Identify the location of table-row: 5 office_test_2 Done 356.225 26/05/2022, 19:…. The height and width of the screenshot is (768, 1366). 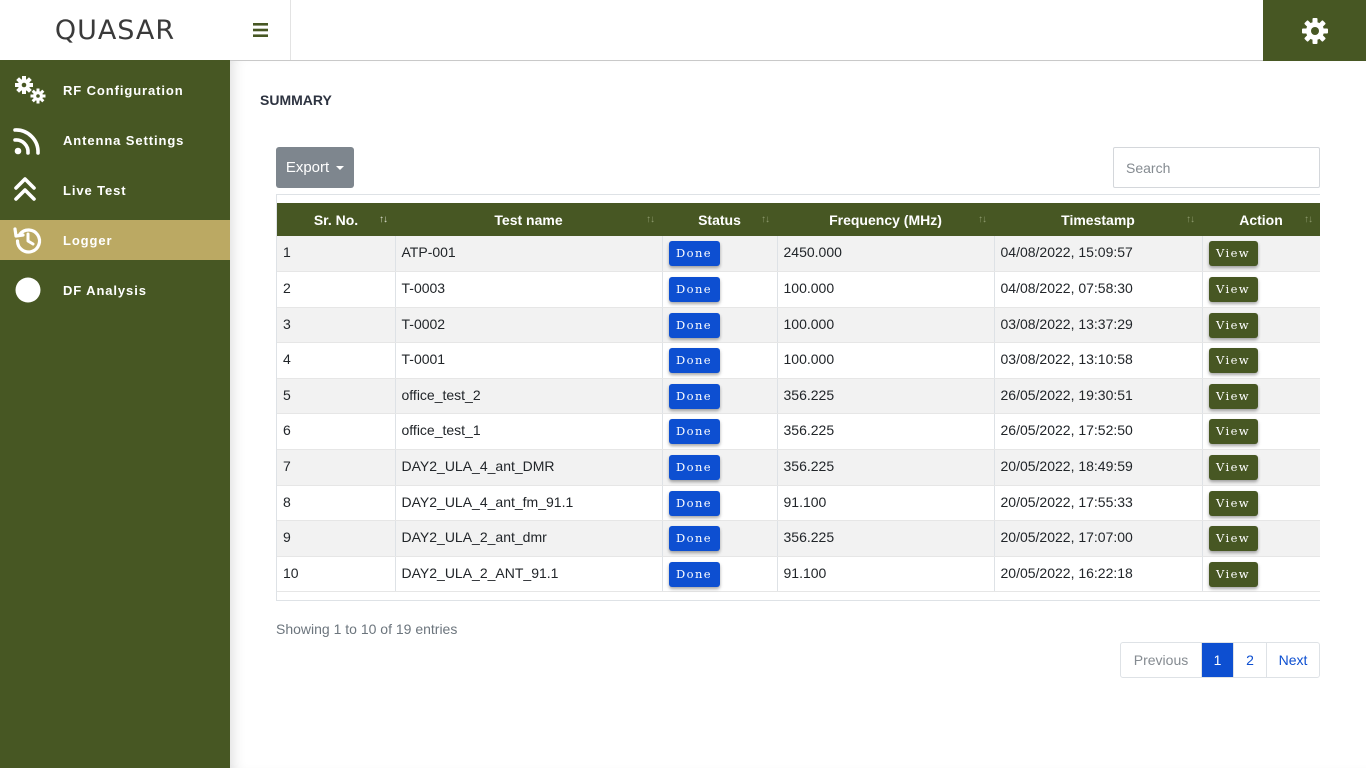
(798, 396).